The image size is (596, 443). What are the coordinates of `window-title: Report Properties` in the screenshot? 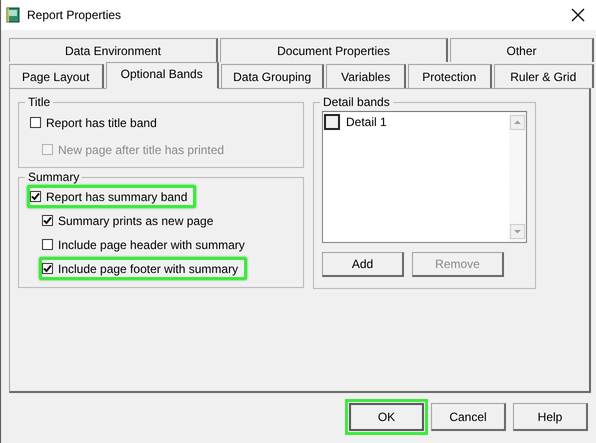 It's located at (74, 15).